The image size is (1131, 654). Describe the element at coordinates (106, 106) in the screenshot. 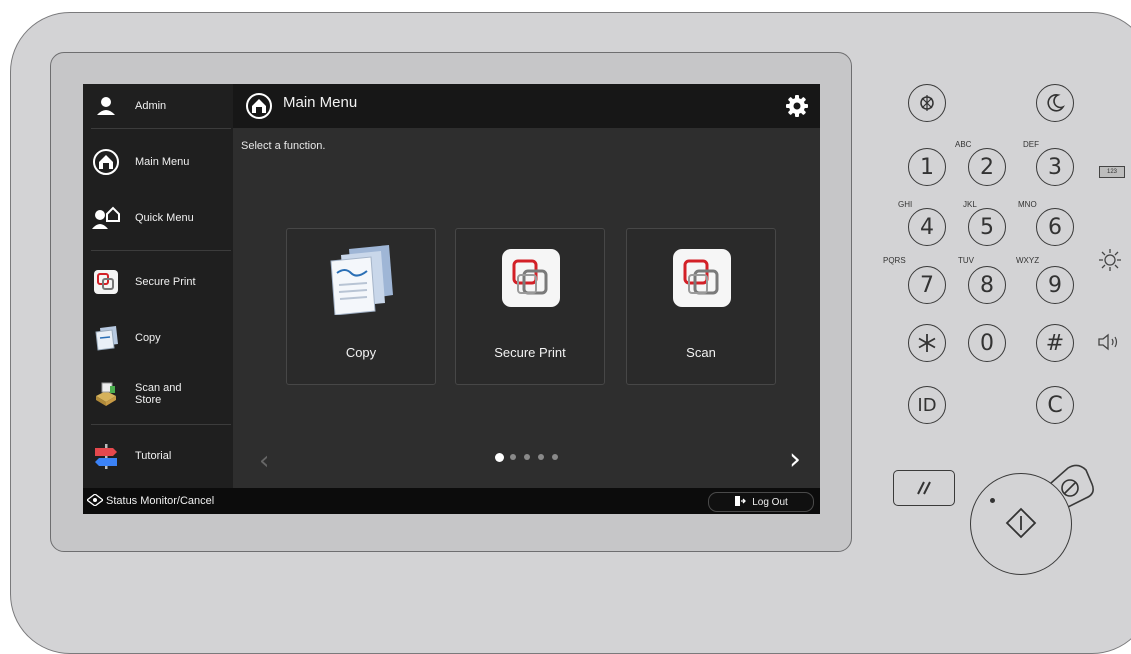

I see `user-icon` at that location.